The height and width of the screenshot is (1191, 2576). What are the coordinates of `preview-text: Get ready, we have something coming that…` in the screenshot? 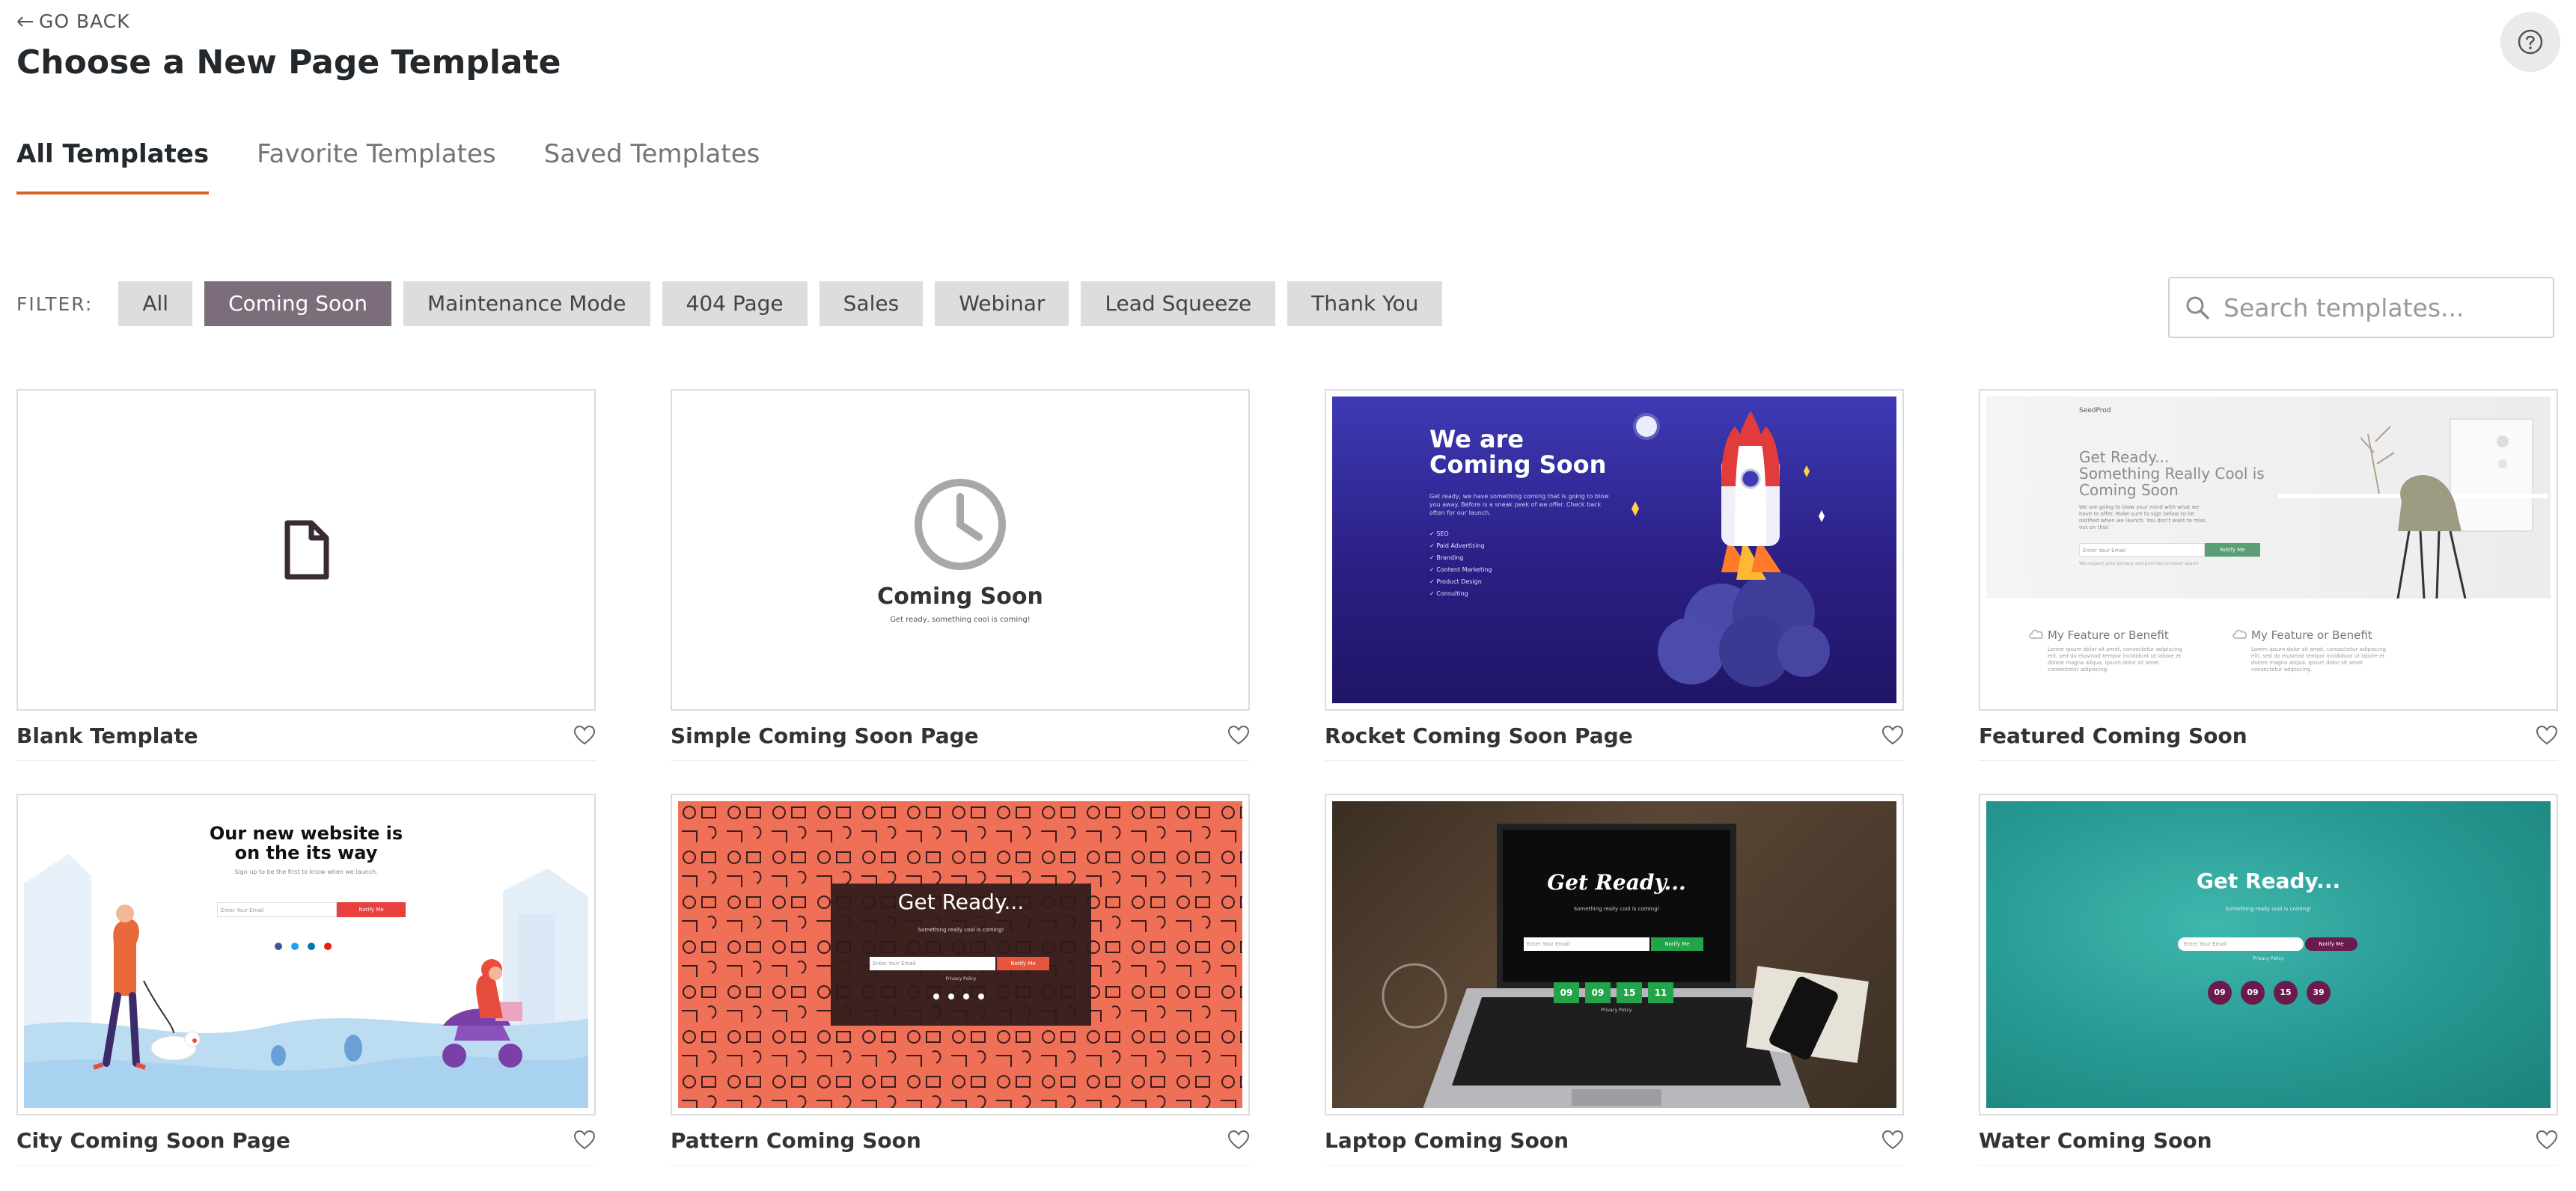 It's located at (1519, 504).